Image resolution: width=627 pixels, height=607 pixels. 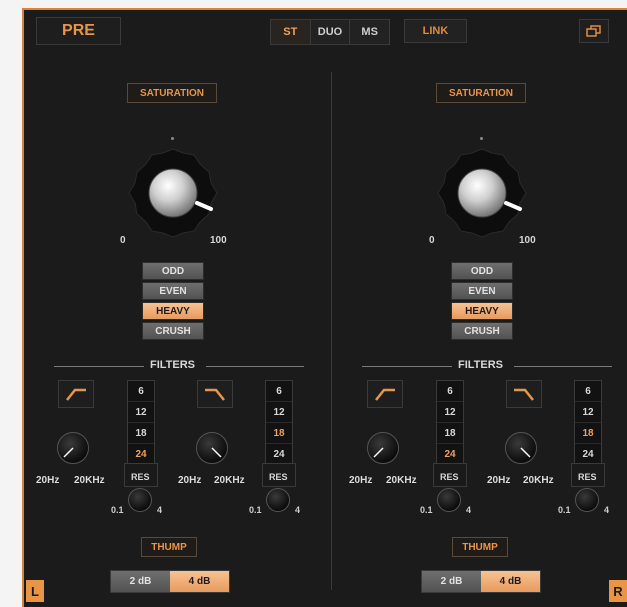 I want to click on thump-button-left: THUMP, so click(x=169, y=547).